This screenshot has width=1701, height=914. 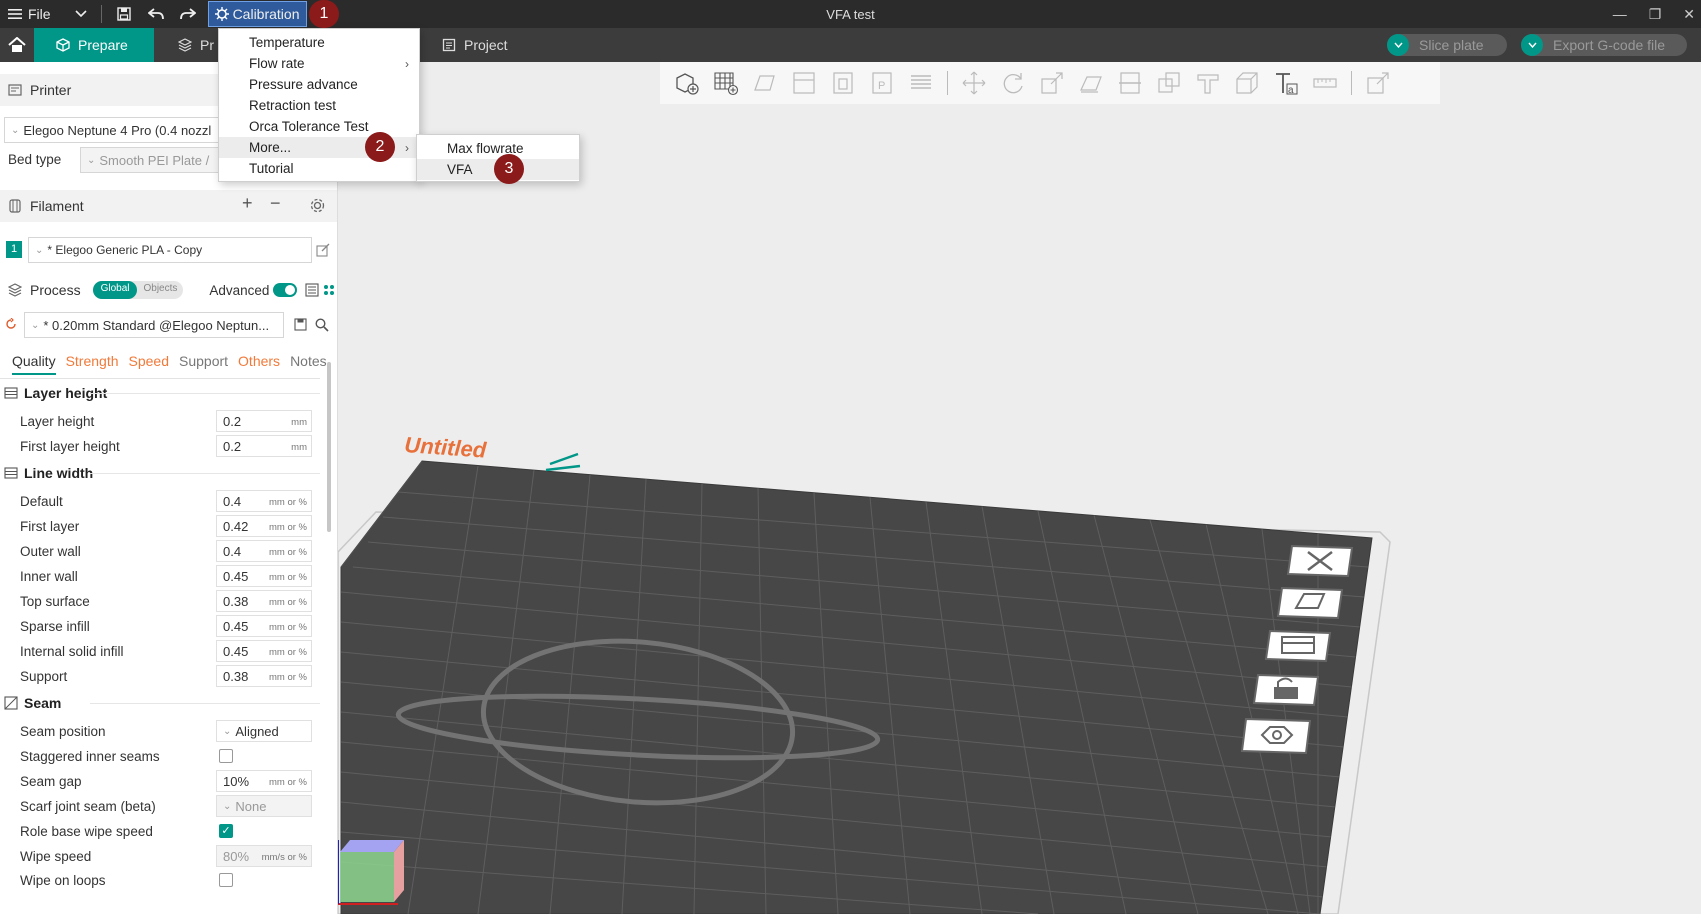 I want to click on top-surface-line-width-input: 0.38 mm or %, so click(x=264, y=601).